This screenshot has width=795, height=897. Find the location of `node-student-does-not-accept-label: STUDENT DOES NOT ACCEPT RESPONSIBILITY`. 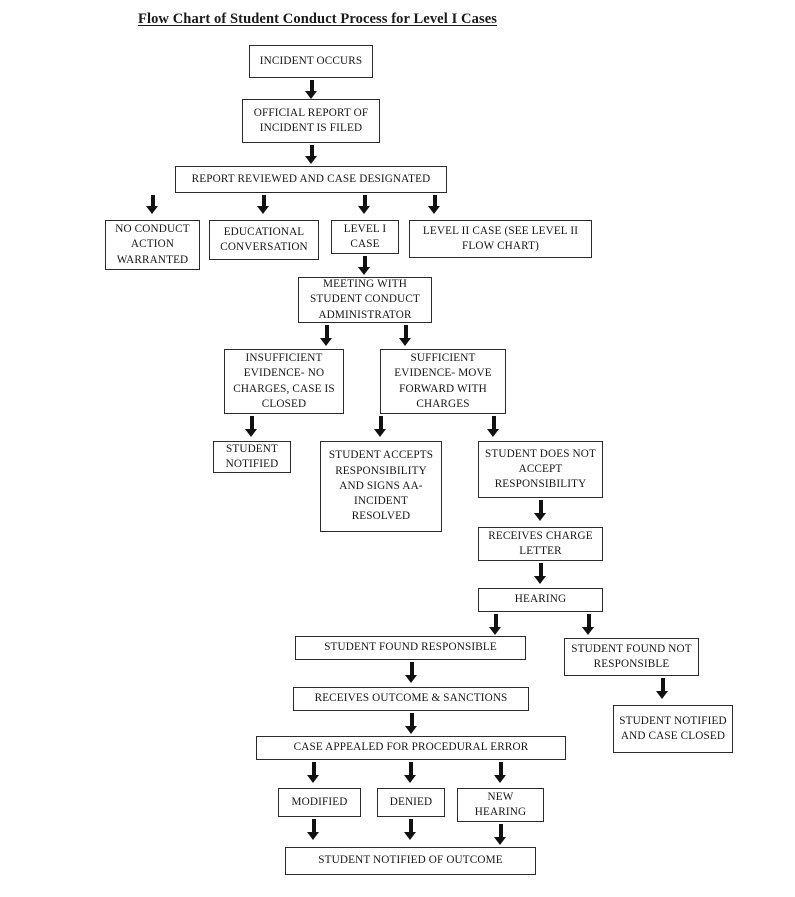

node-student-does-not-accept-label: STUDENT DOES NOT ACCEPT RESPONSIBILITY is located at coordinates (540, 469).